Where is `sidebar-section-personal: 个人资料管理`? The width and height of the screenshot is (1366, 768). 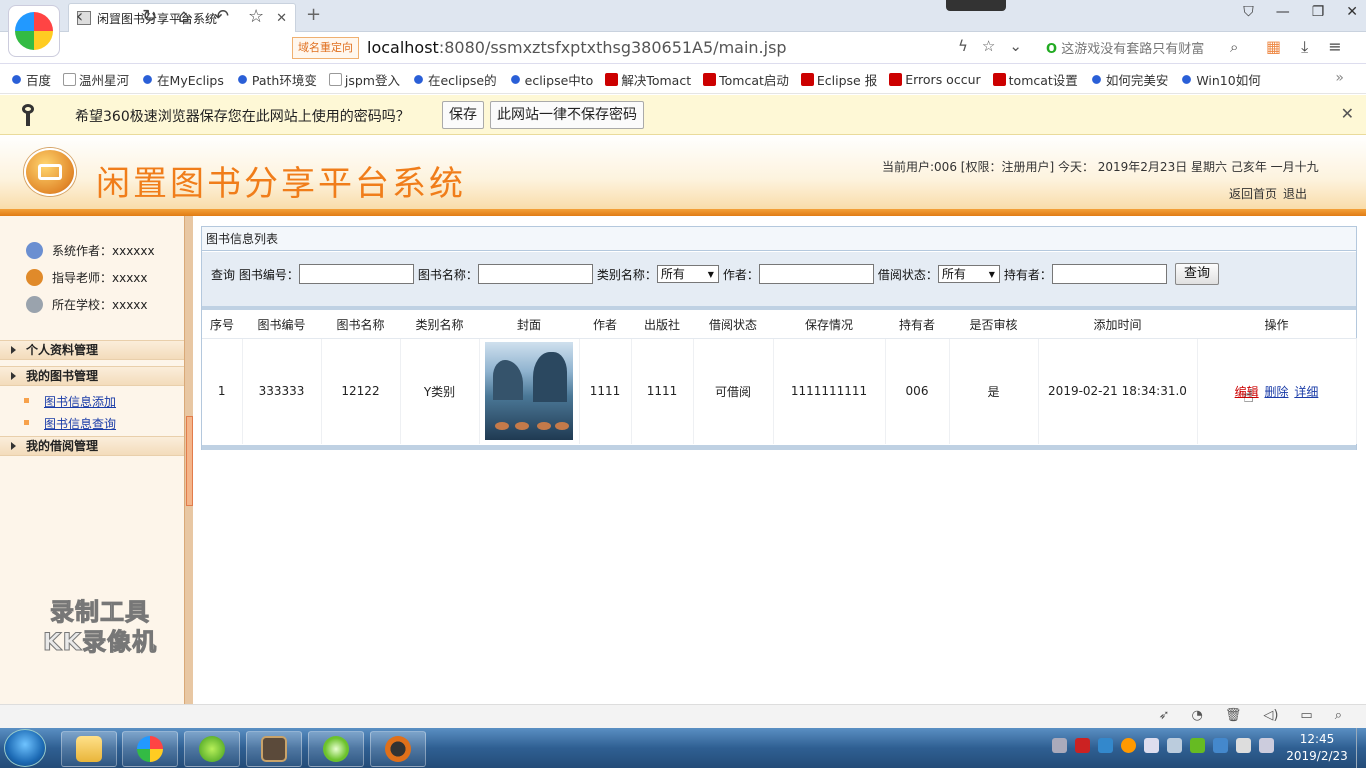 sidebar-section-personal: 个人资料管理 is located at coordinates (92, 350).